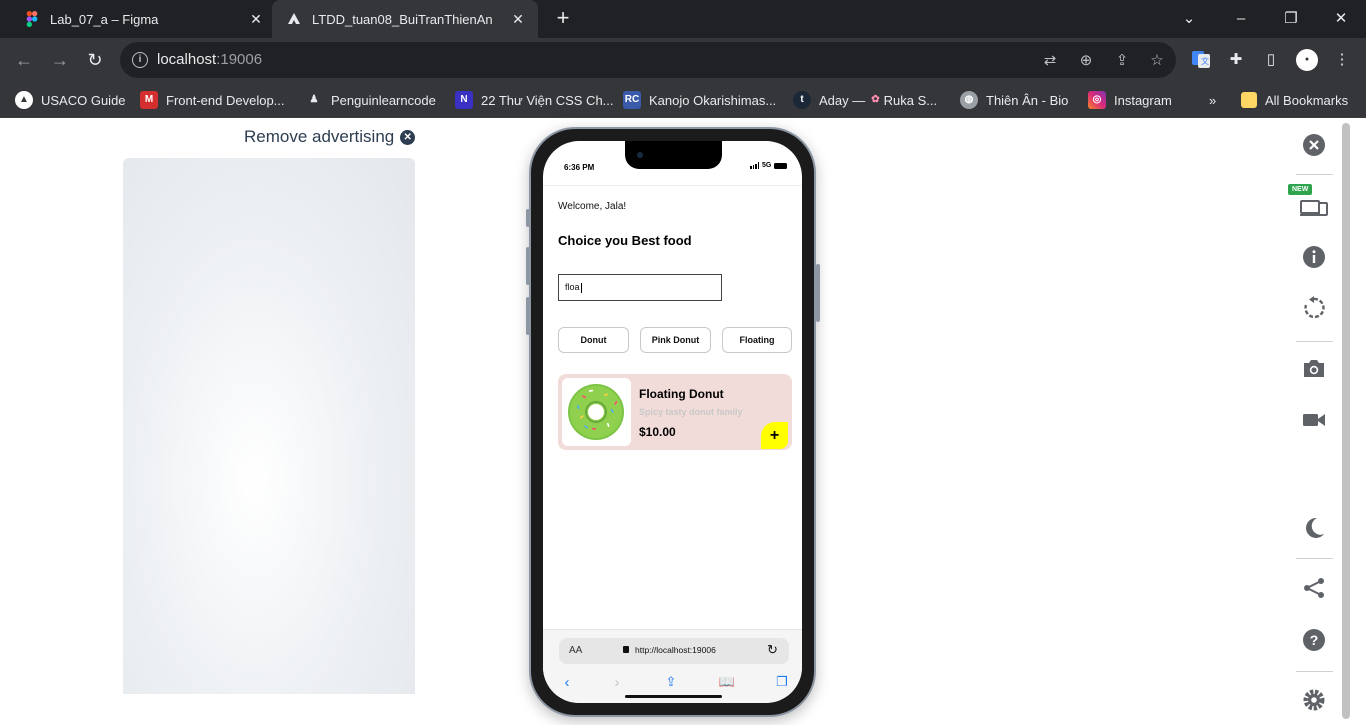  Describe the element at coordinates (782, 682) in the screenshot. I see `safari-tabs-icon: ❐` at that location.